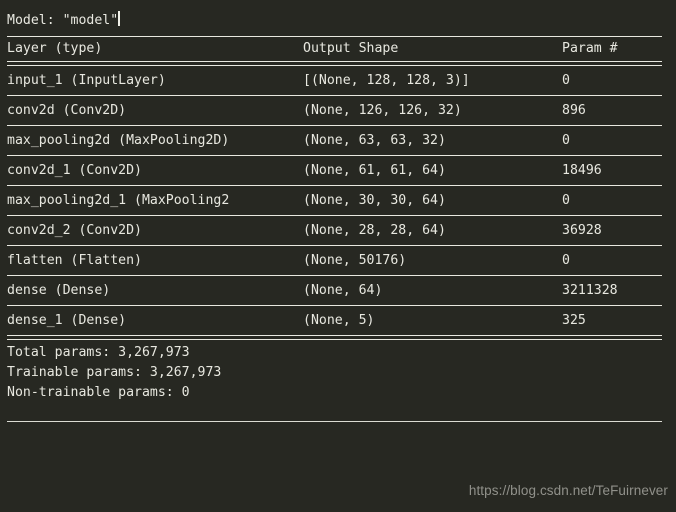  Describe the element at coordinates (74, 170) in the screenshot. I see `cell-layer: conv2d_1 (Conv2D)` at that location.